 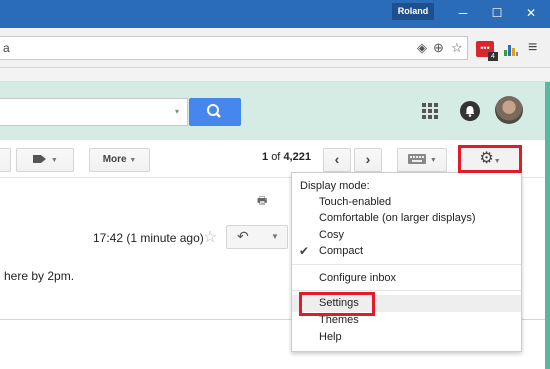 I want to click on window-titlebar: Roland ─ ☐ ✕, so click(x=275, y=14).